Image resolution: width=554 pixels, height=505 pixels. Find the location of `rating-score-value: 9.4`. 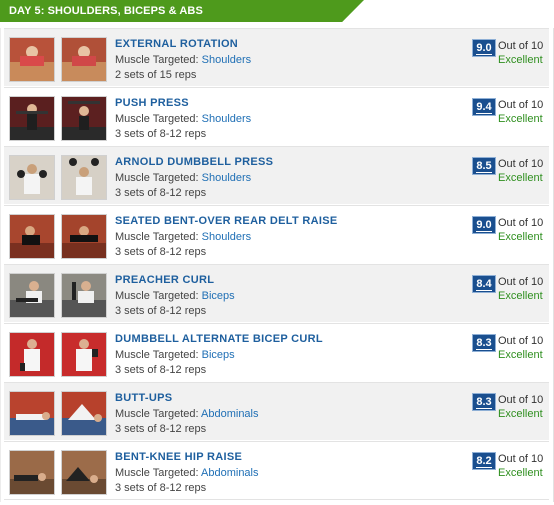

rating-score-value: 9.4 is located at coordinates (484, 107).